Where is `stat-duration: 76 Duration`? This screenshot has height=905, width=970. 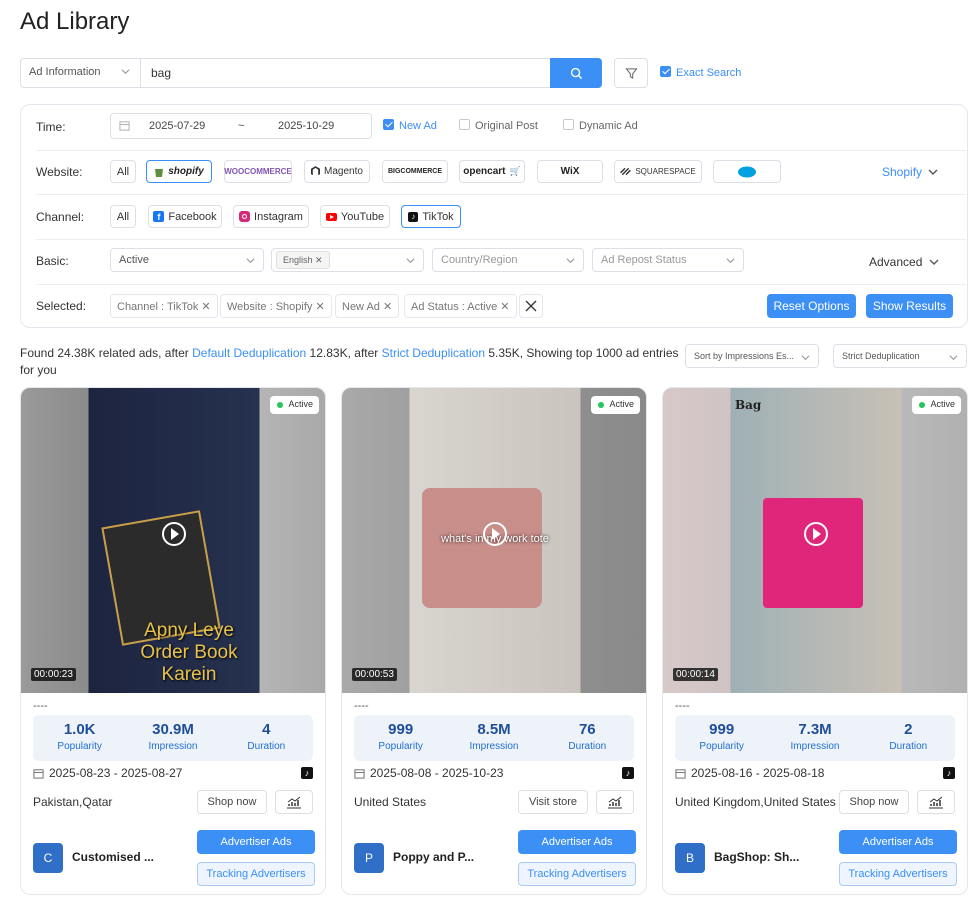 stat-duration: 76 Duration is located at coordinates (587, 738).